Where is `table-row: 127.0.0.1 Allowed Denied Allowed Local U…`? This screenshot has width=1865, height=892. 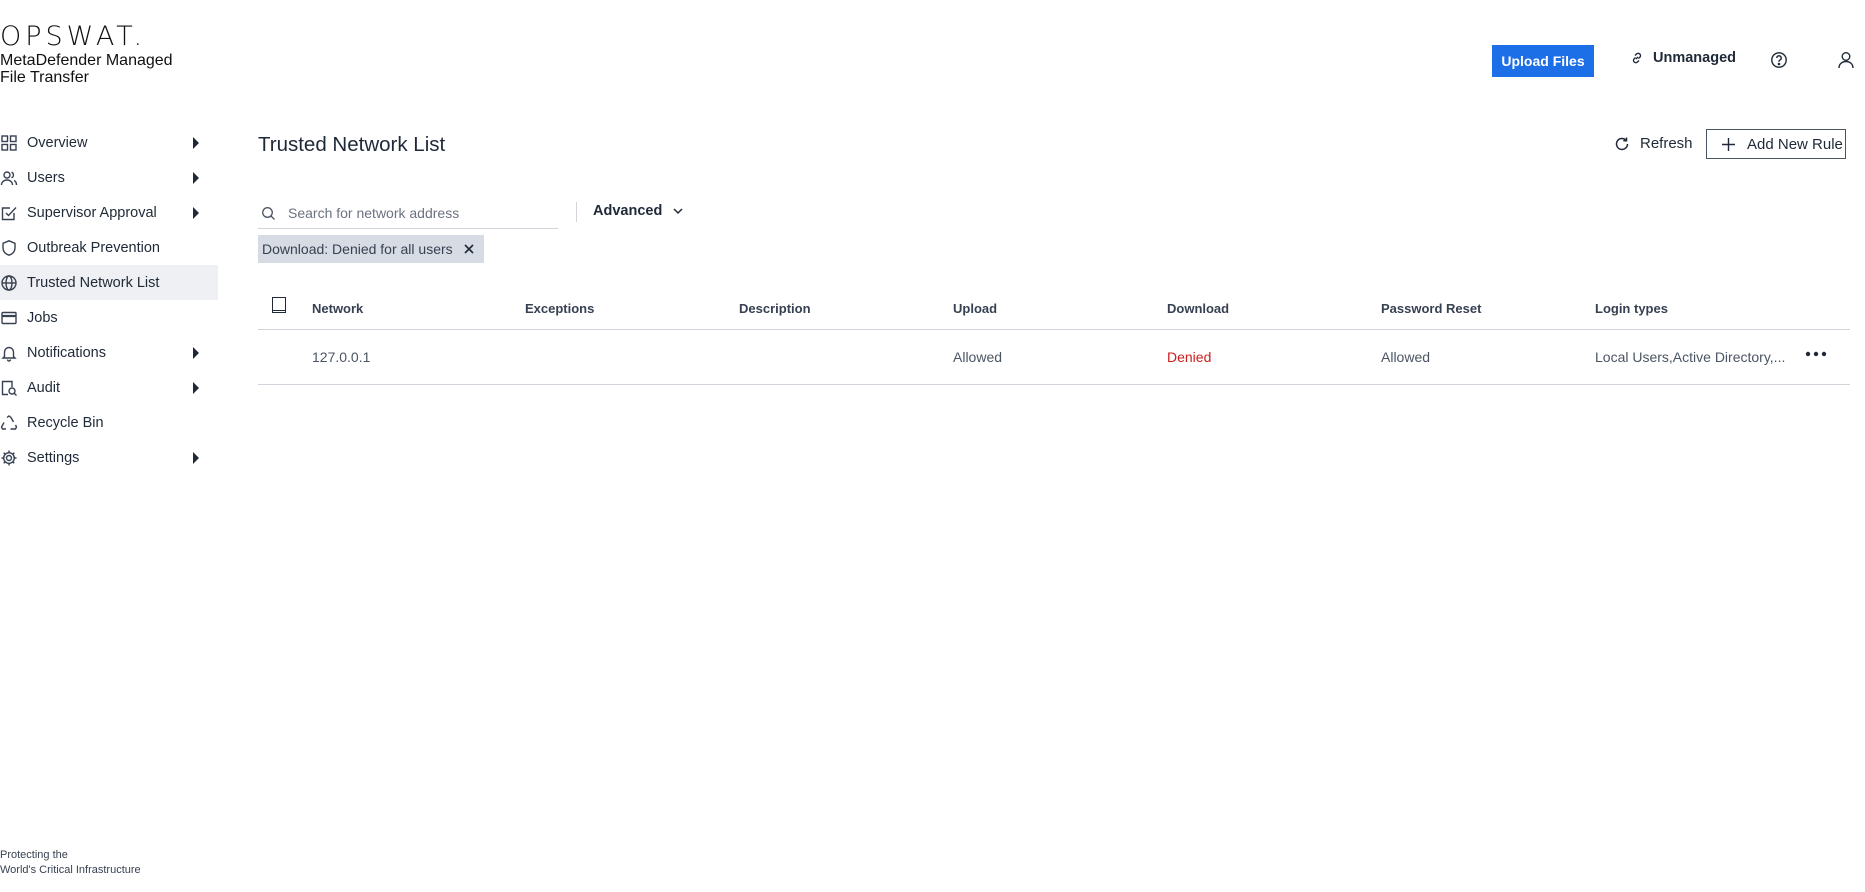 table-row: 127.0.0.1 Allowed Denied Allowed Local U… is located at coordinates (1054, 341).